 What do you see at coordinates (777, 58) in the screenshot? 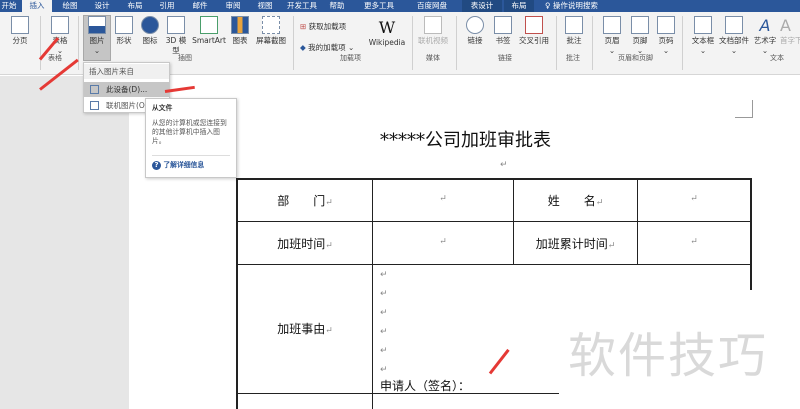
I see `group-text: 文本` at bounding box center [777, 58].